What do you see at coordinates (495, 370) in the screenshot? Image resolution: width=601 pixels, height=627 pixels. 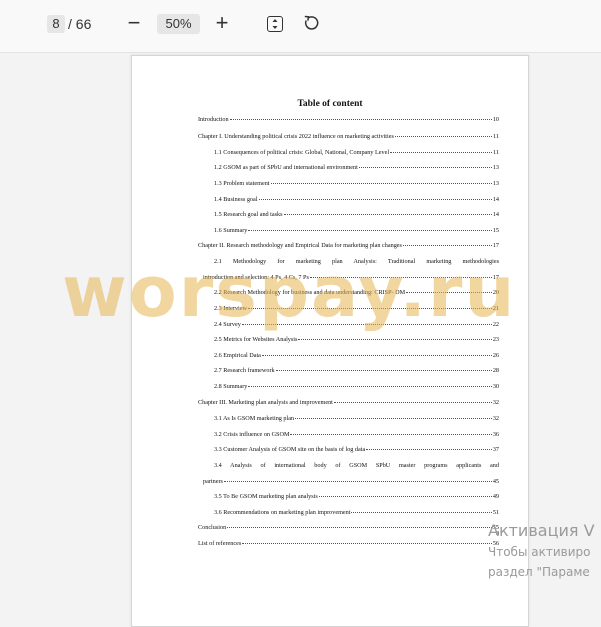 I see `toc-entry-page: 28` at bounding box center [495, 370].